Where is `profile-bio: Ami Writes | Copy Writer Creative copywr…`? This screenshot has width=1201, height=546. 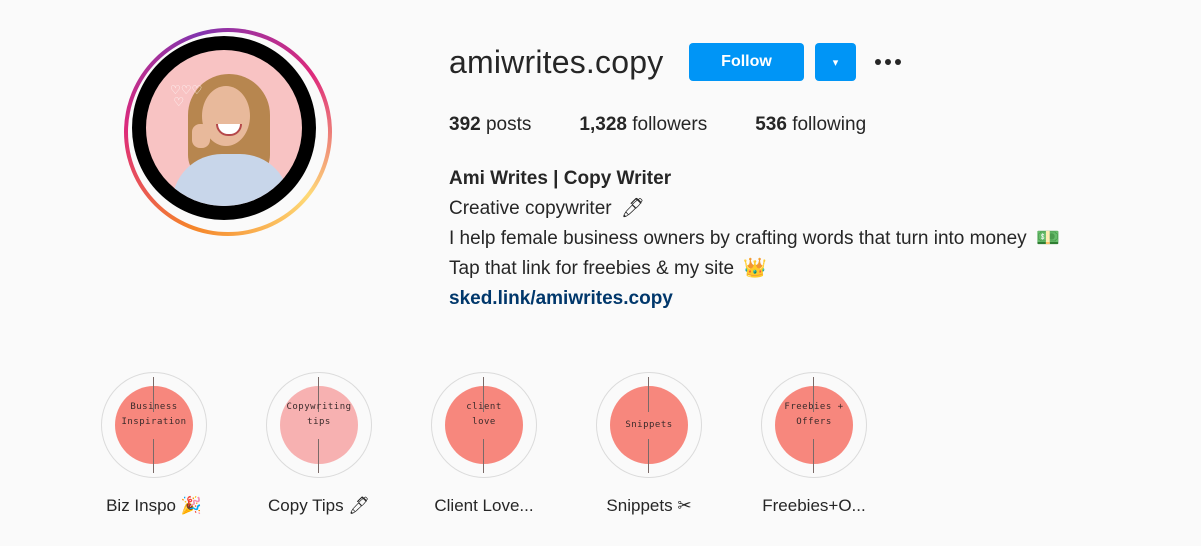 profile-bio: Ami Writes | Copy Writer Creative copywr… is located at coordinates (754, 239).